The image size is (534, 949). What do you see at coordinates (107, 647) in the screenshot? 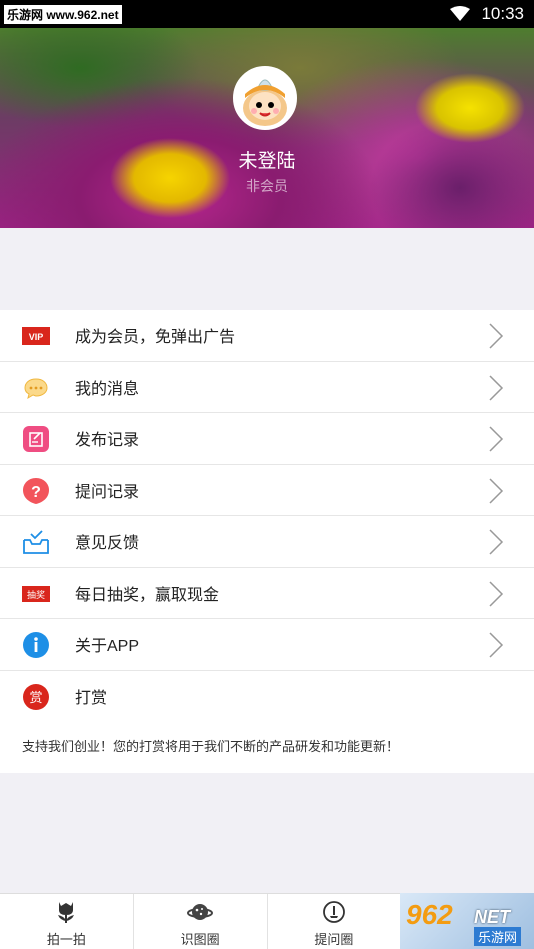
I see `menu-item-label: 关于APP` at bounding box center [107, 647].